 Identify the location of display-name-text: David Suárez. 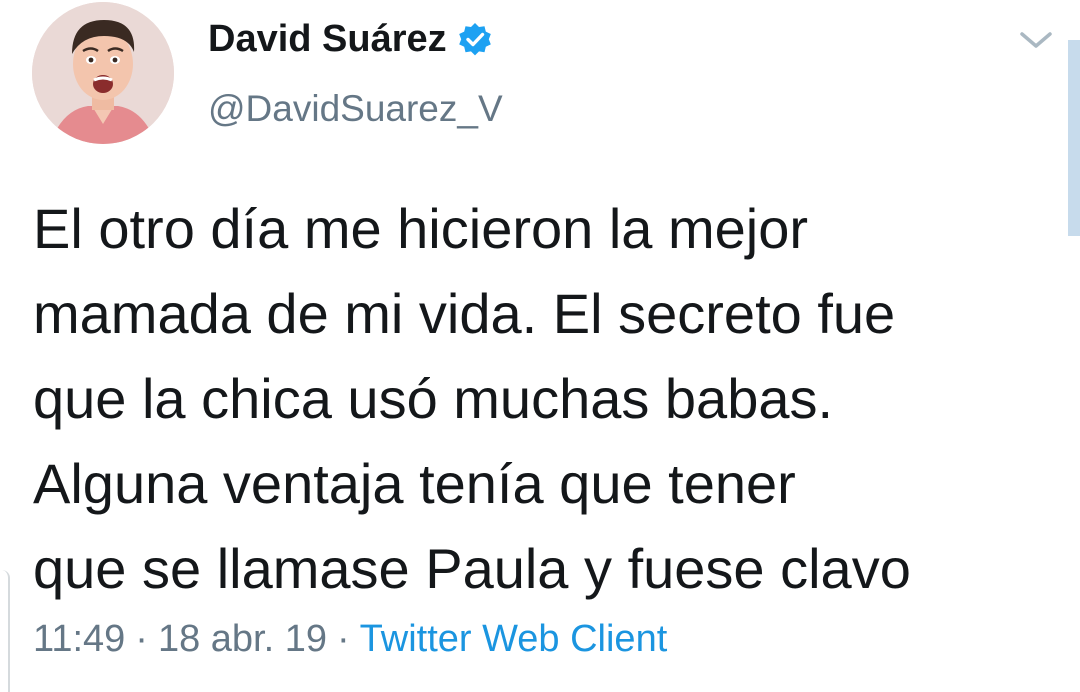
(327, 39).